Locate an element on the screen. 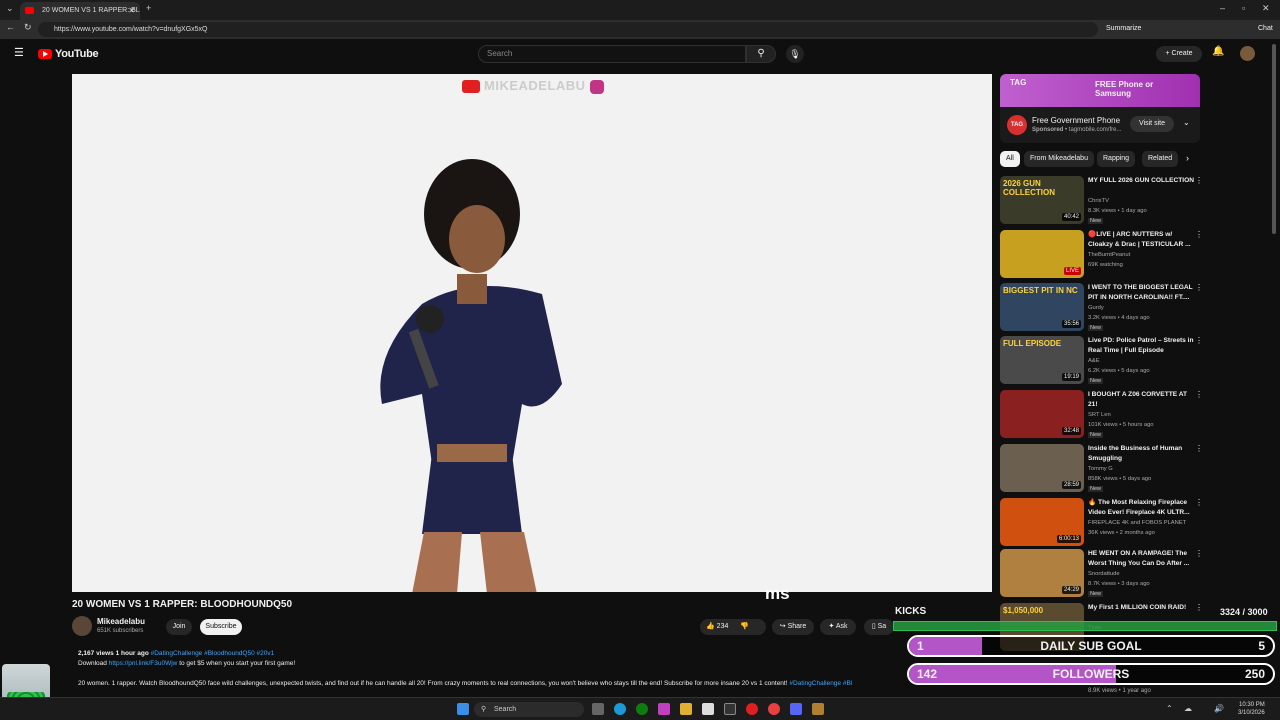 Image resolution: width=1280 pixels, height=720 pixels. back-icon: ← is located at coordinates (10, 27).